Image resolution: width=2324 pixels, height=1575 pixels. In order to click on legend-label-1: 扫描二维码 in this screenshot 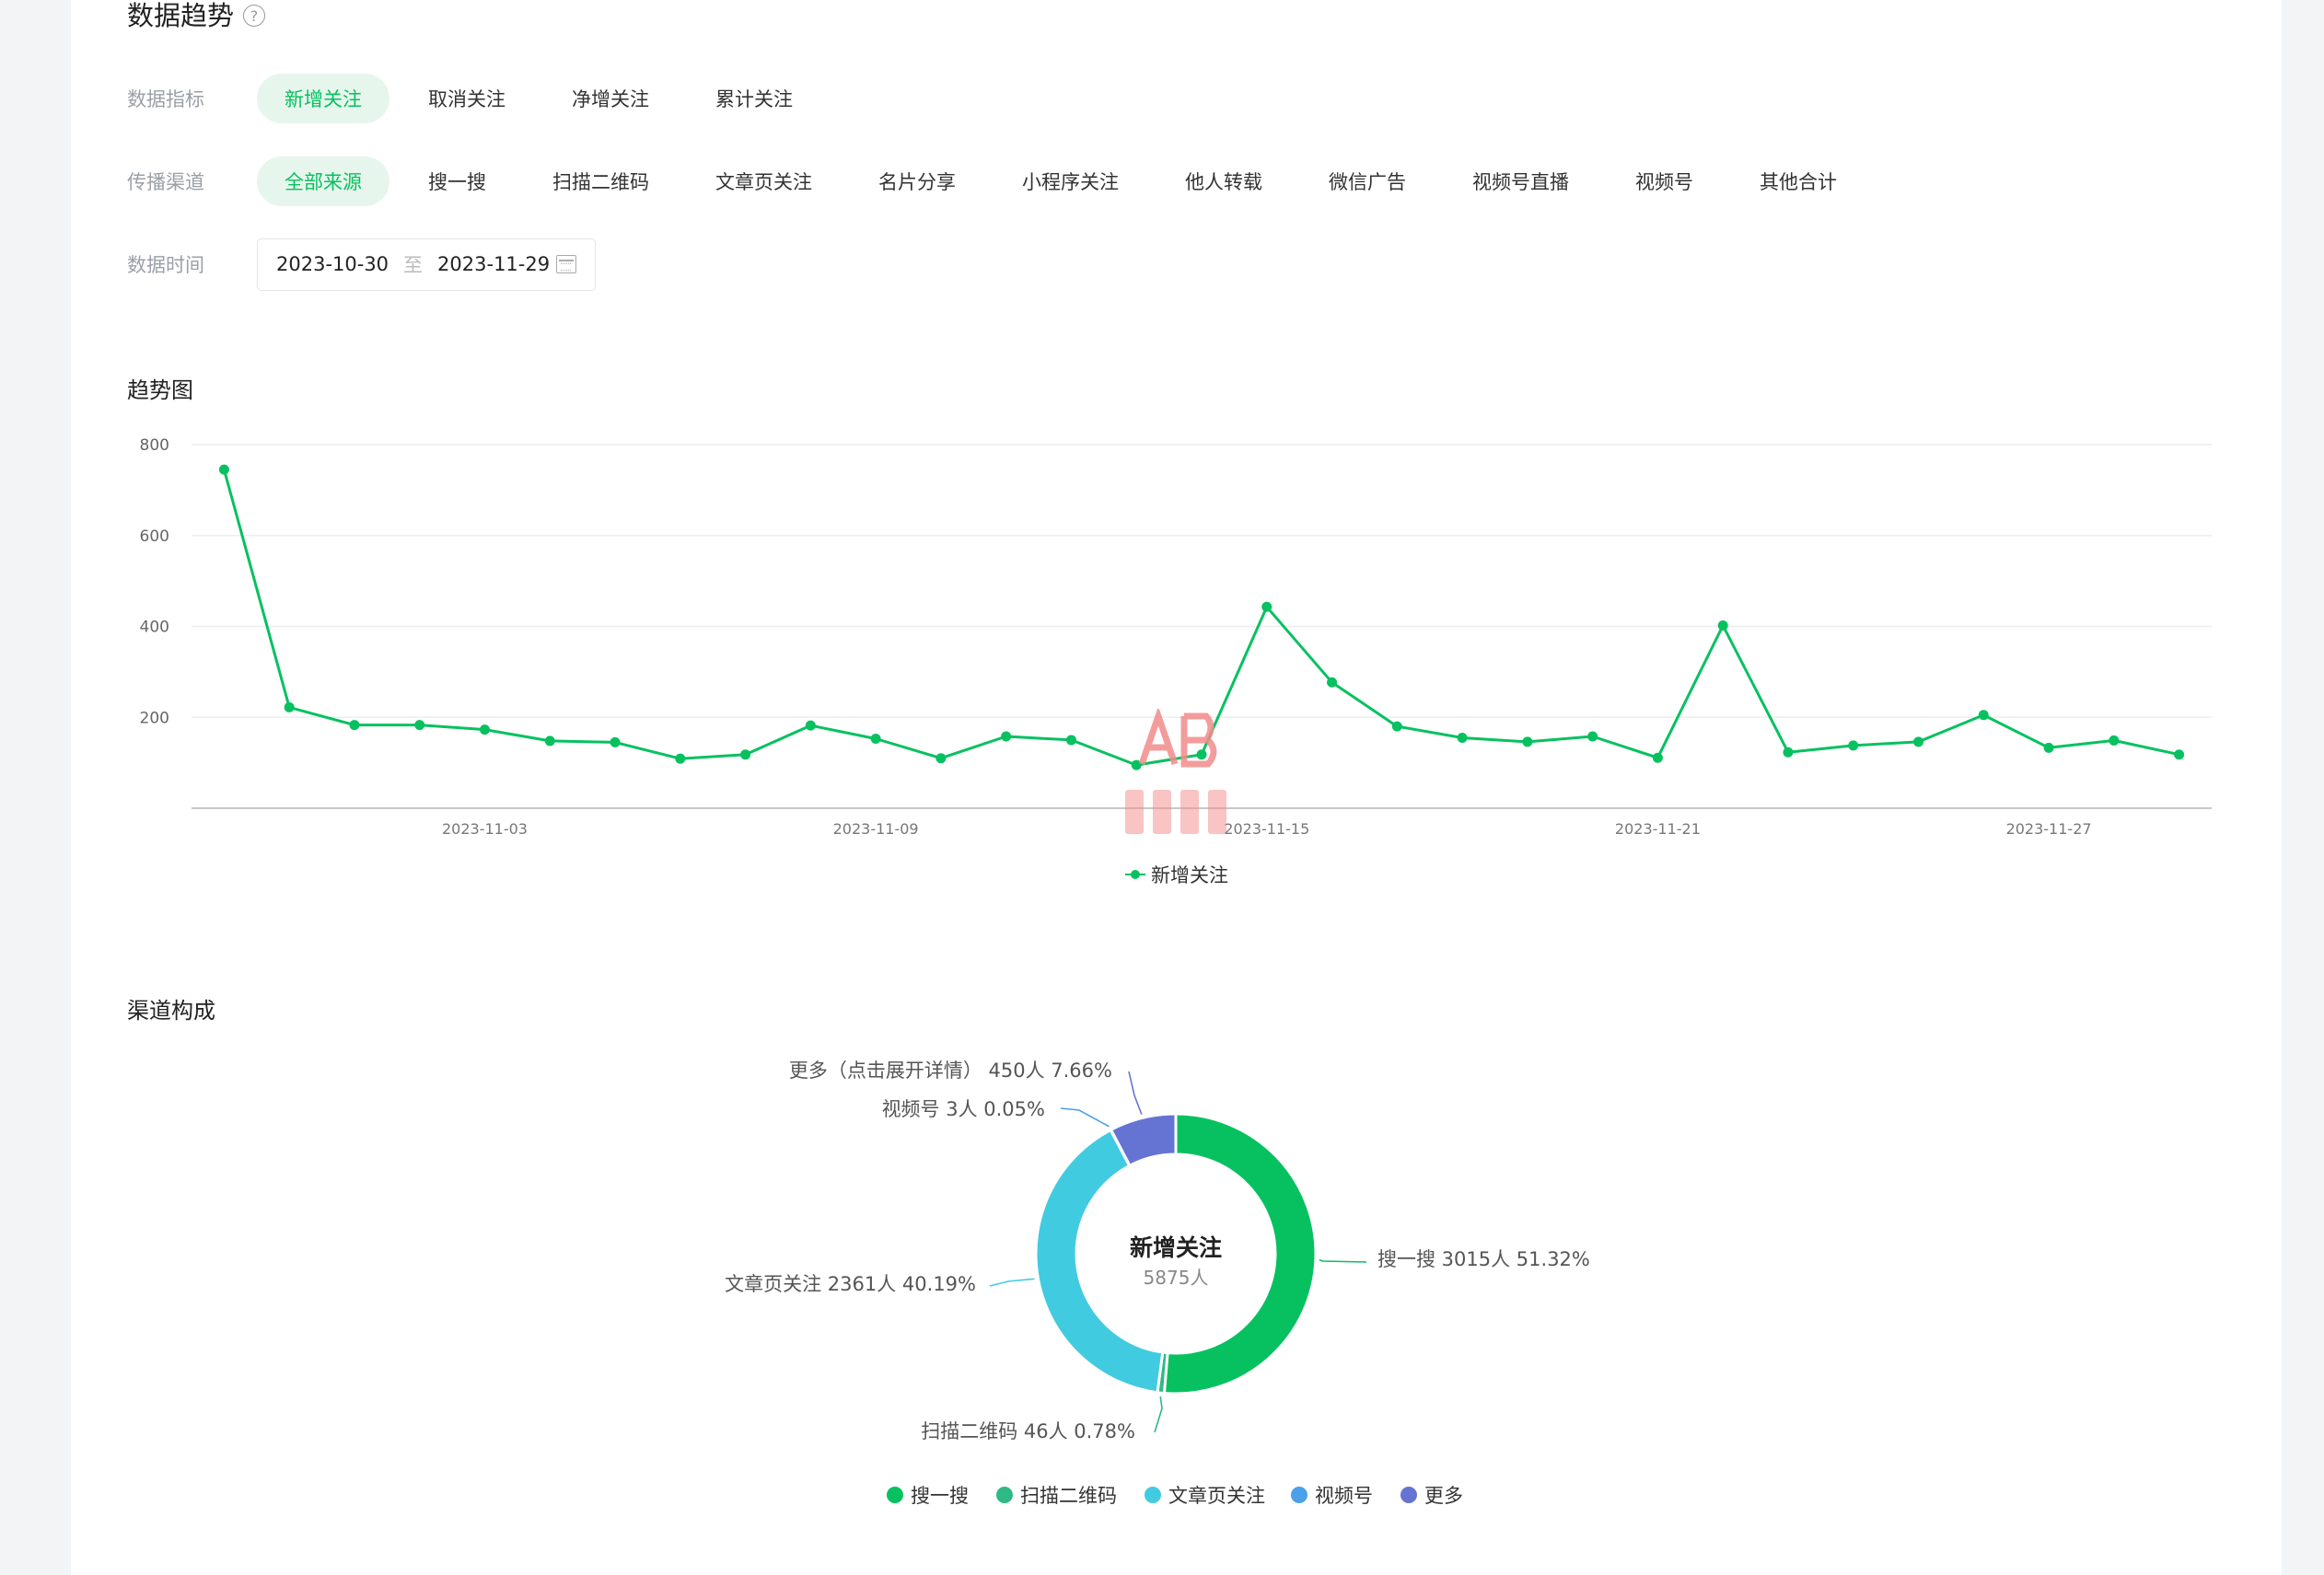, I will do `click(1068, 1496)`.